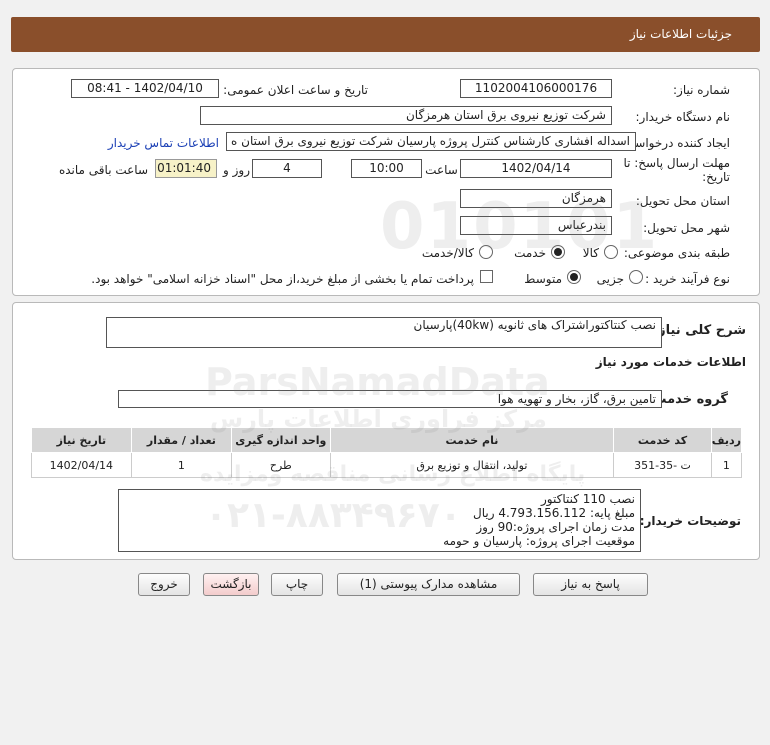 The height and width of the screenshot is (745, 770). What do you see at coordinates (536, 88) in the screenshot?
I see `need-number-field: 1102004106000176` at bounding box center [536, 88].